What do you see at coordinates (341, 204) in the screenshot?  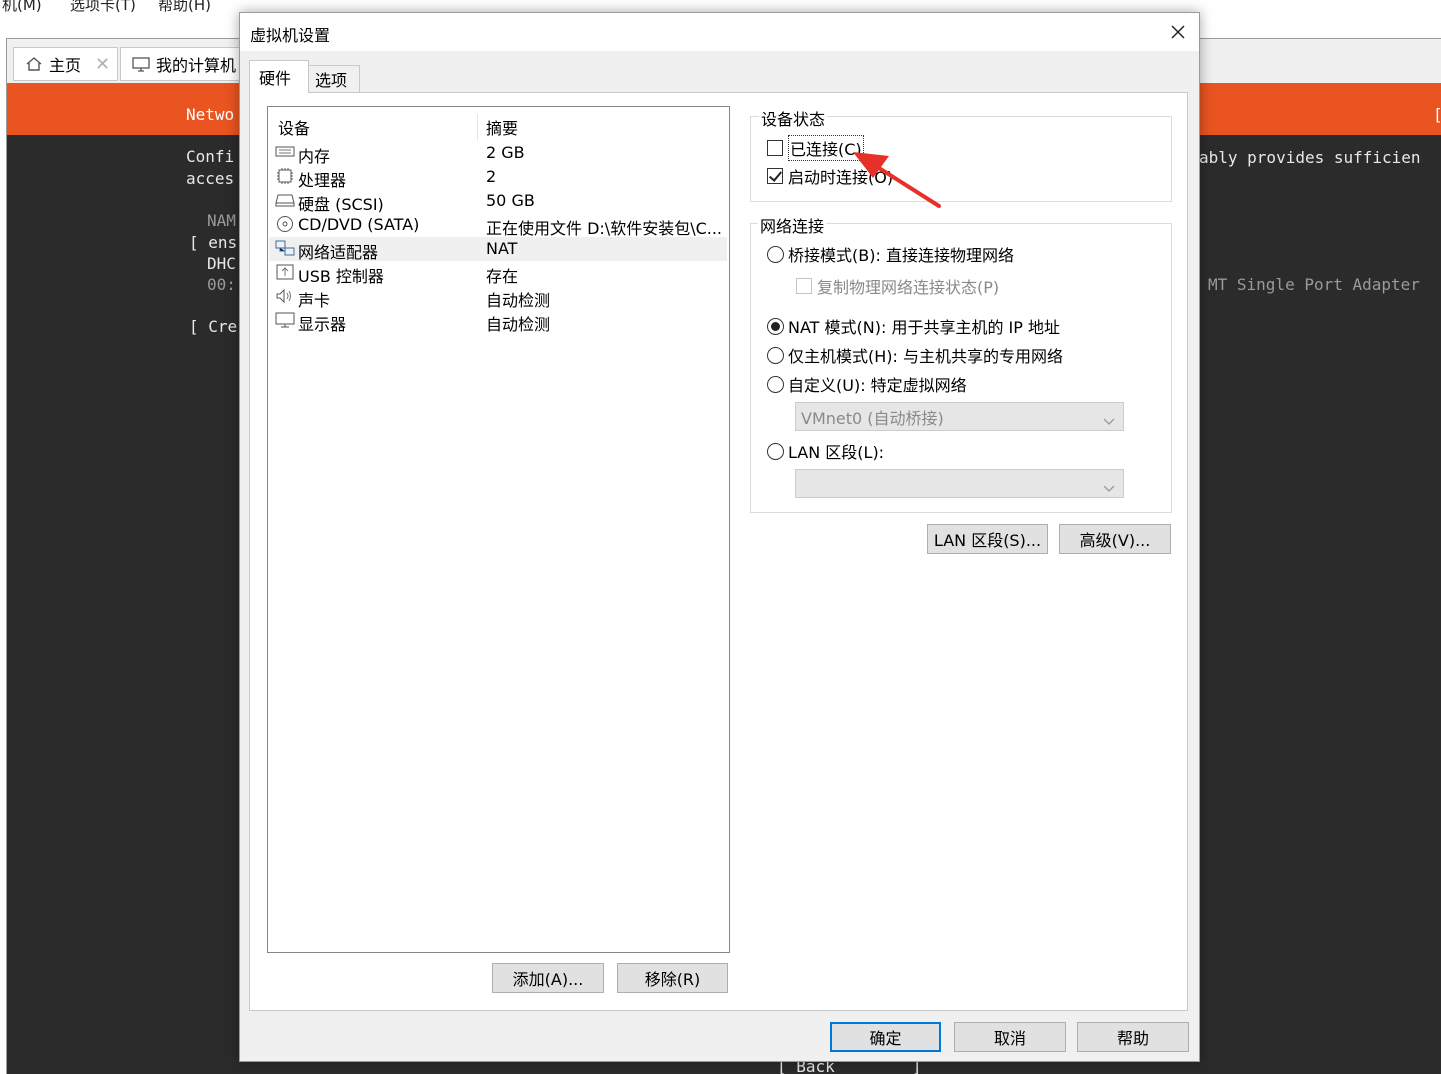 I see `device-name: 硬盘 (SCSI)` at bounding box center [341, 204].